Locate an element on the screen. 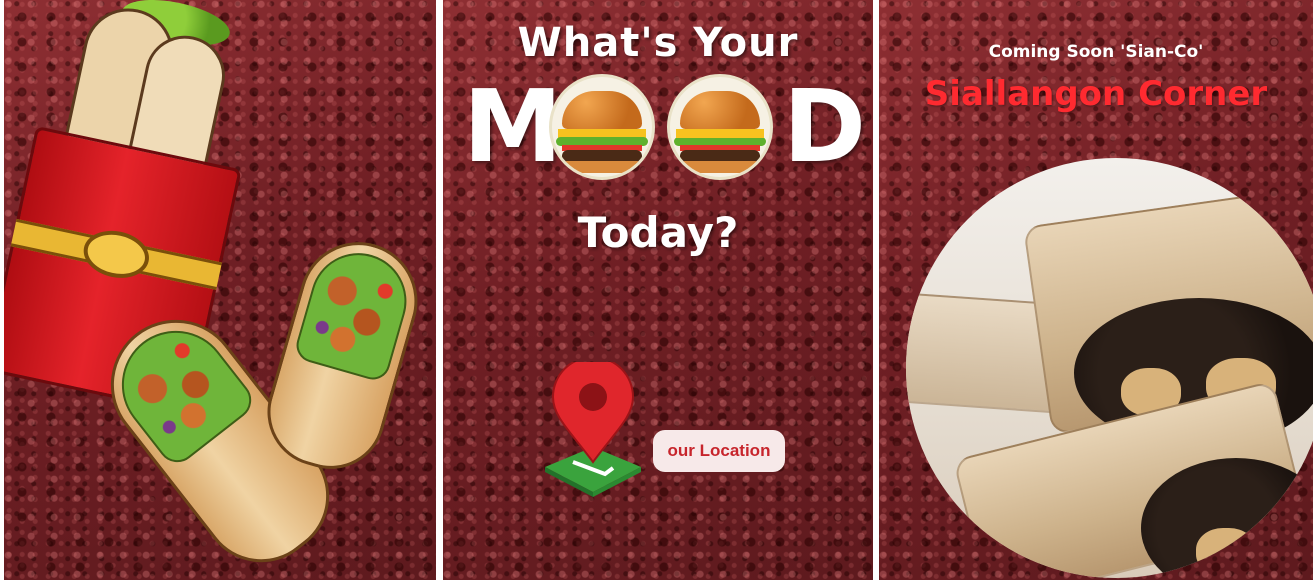 This screenshot has width=1313, height=580. brand-name: Siallangon Corner is located at coordinates (1096, 94).